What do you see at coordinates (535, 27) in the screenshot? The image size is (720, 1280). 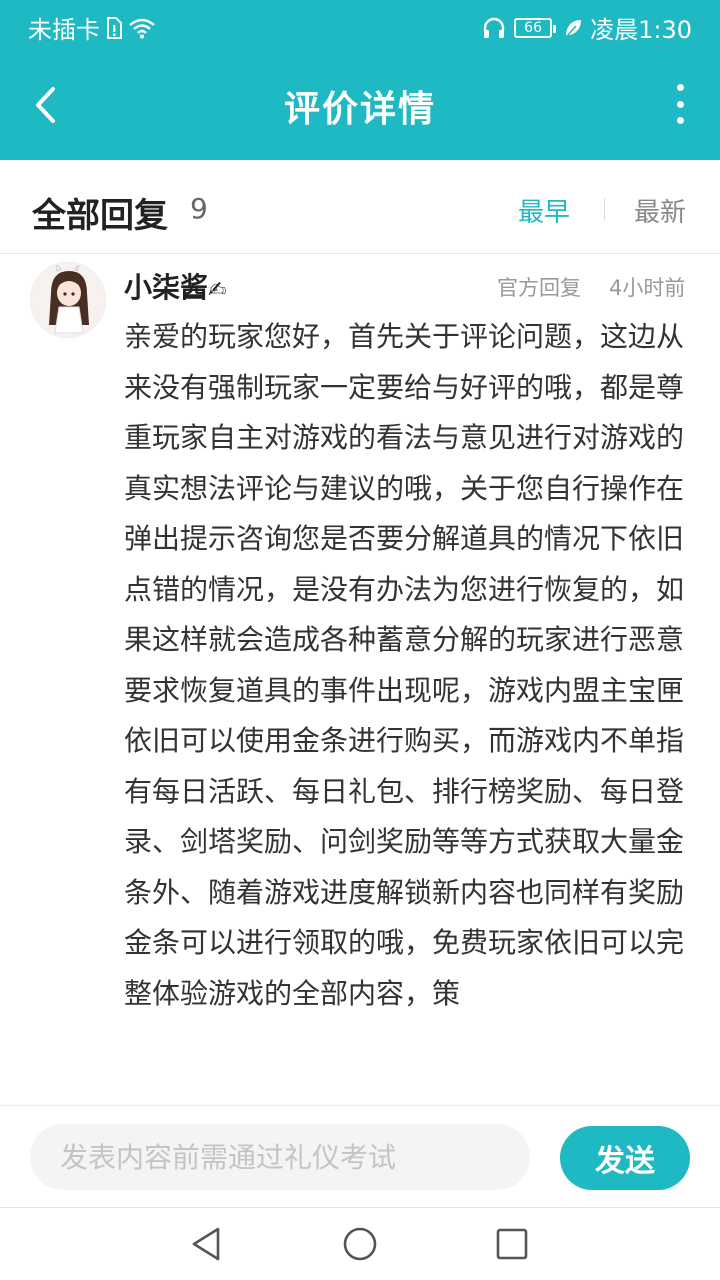 I see `battery-indicator: 66` at bounding box center [535, 27].